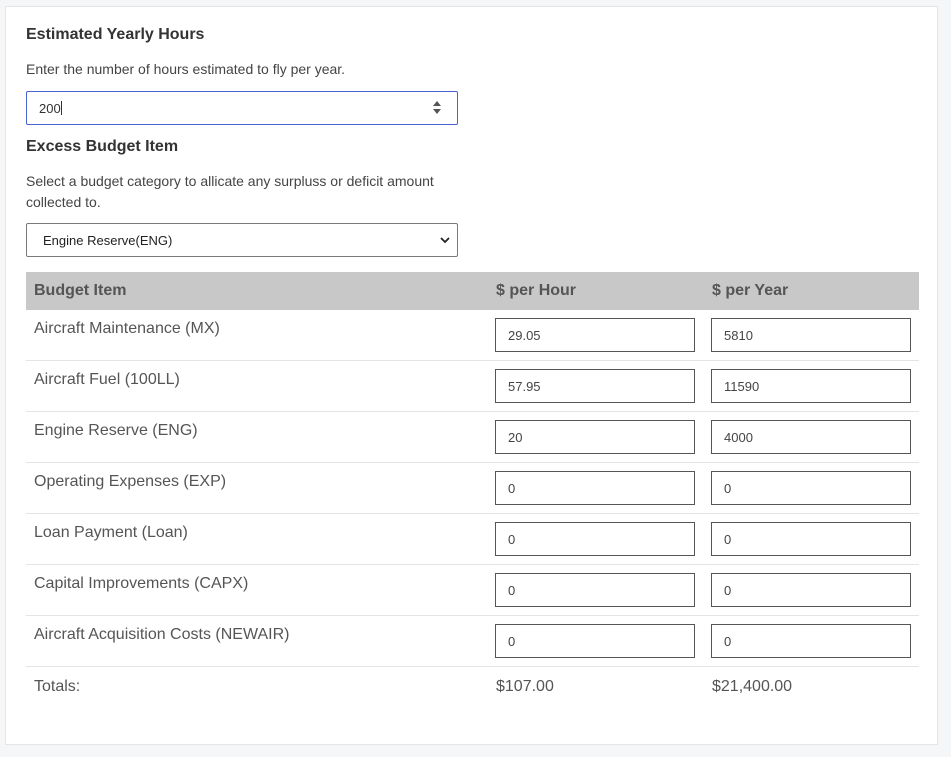 Image resolution: width=951 pixels, height=757 pixels. What do you see at coordinates (525, 686) in the screenshot?
I see `total-per-hour: $107.00` at bounding box center [525, 686].